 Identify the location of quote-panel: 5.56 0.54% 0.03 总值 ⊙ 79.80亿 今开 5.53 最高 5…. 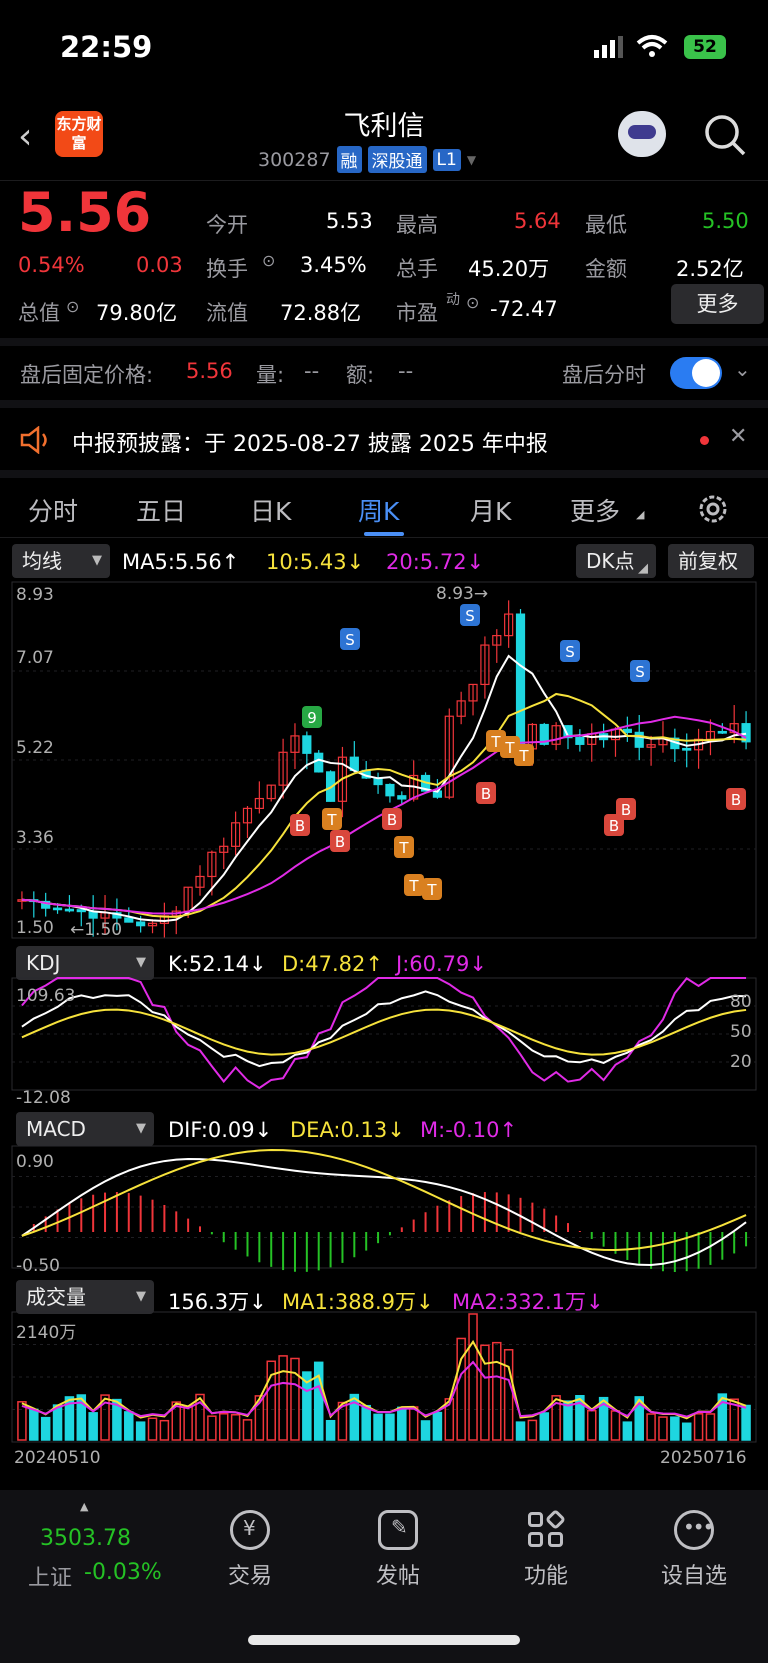
(384, 255).